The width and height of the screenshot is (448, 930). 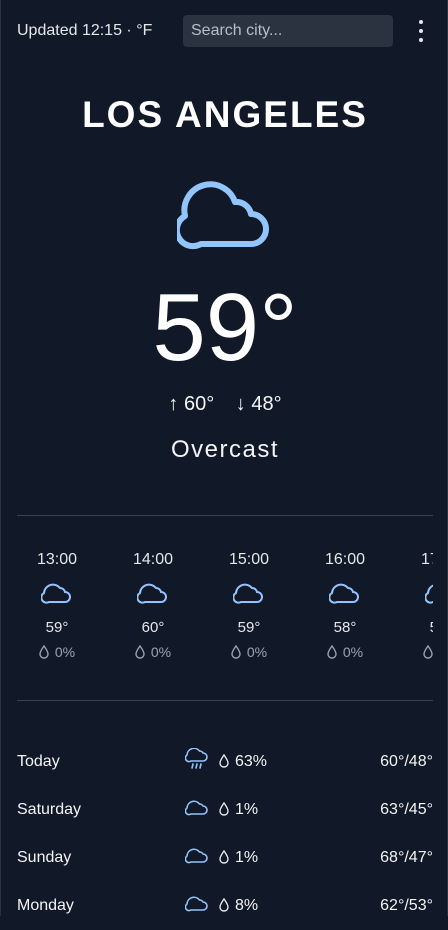 What do you see at coordinates (258, 404) in the screenshot?
I see `low-temperature: ↓ 48°` at bounding box center [258, 404].